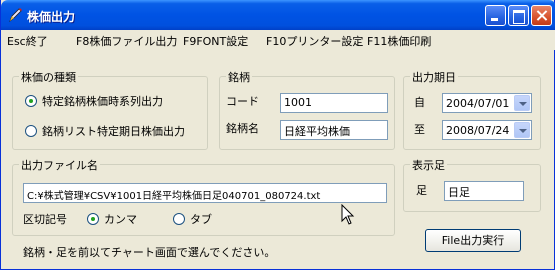 The image size is (555, 270). What do you see at coordinates (48, 77) in the screenshot?
I see `stock-type-group-title: 株価の種類` at bounding box center [48, 77].